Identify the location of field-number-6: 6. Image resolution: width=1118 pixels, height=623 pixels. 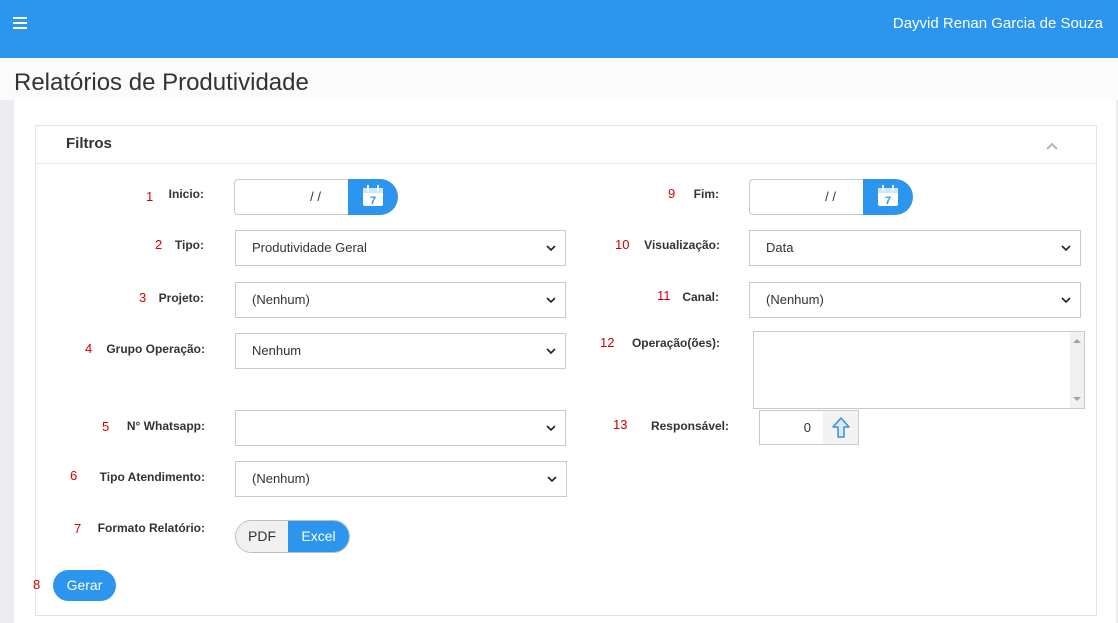
(74, 475).